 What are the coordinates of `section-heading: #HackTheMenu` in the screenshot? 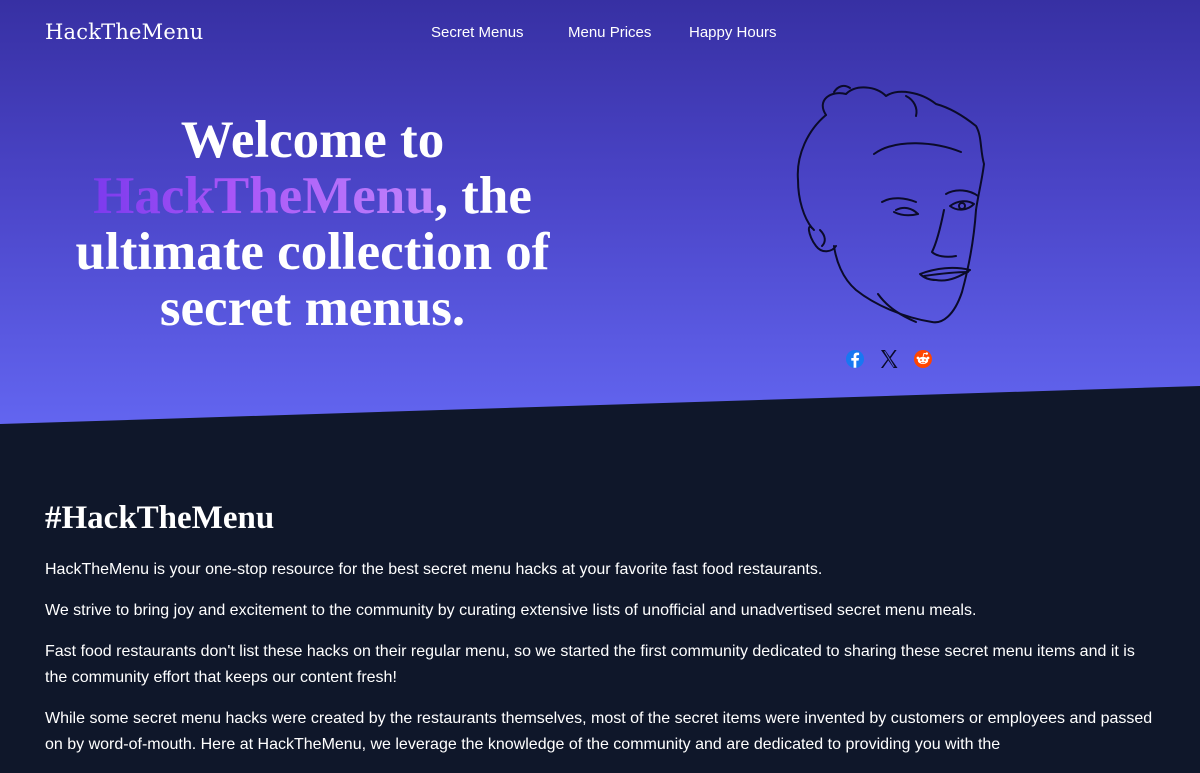 It's located at (160, 518).